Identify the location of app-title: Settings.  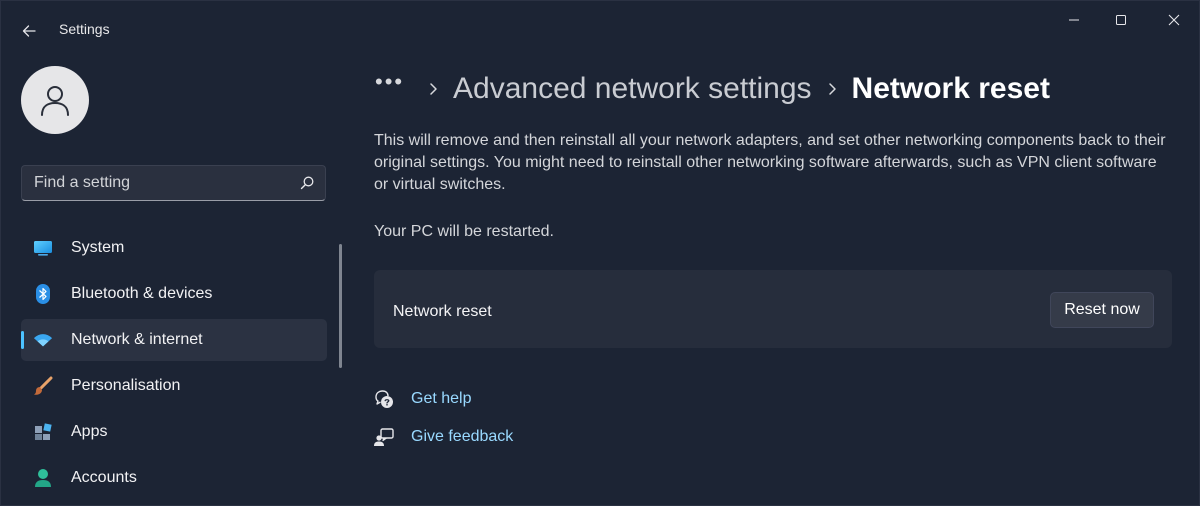
(84, 29).